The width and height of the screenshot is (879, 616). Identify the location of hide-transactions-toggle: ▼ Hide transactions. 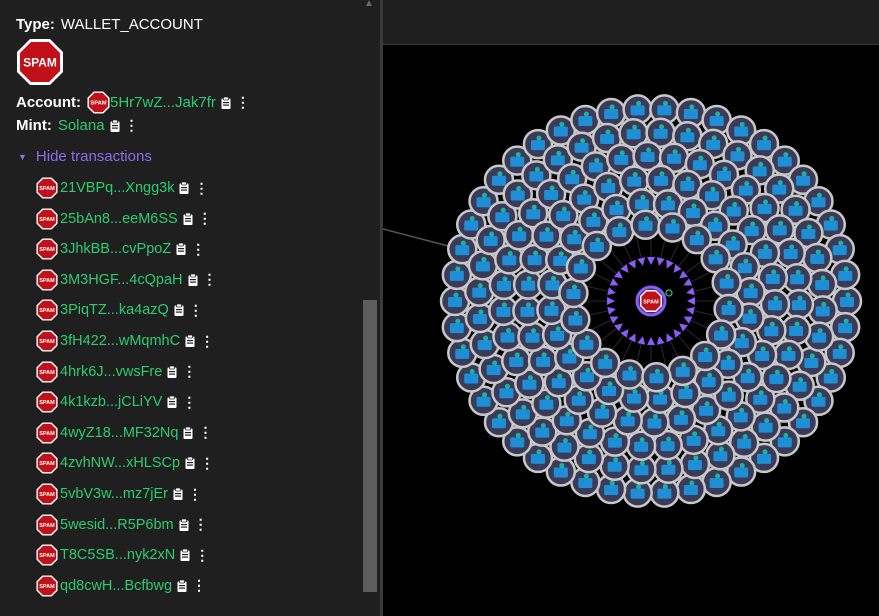
(85, 156).